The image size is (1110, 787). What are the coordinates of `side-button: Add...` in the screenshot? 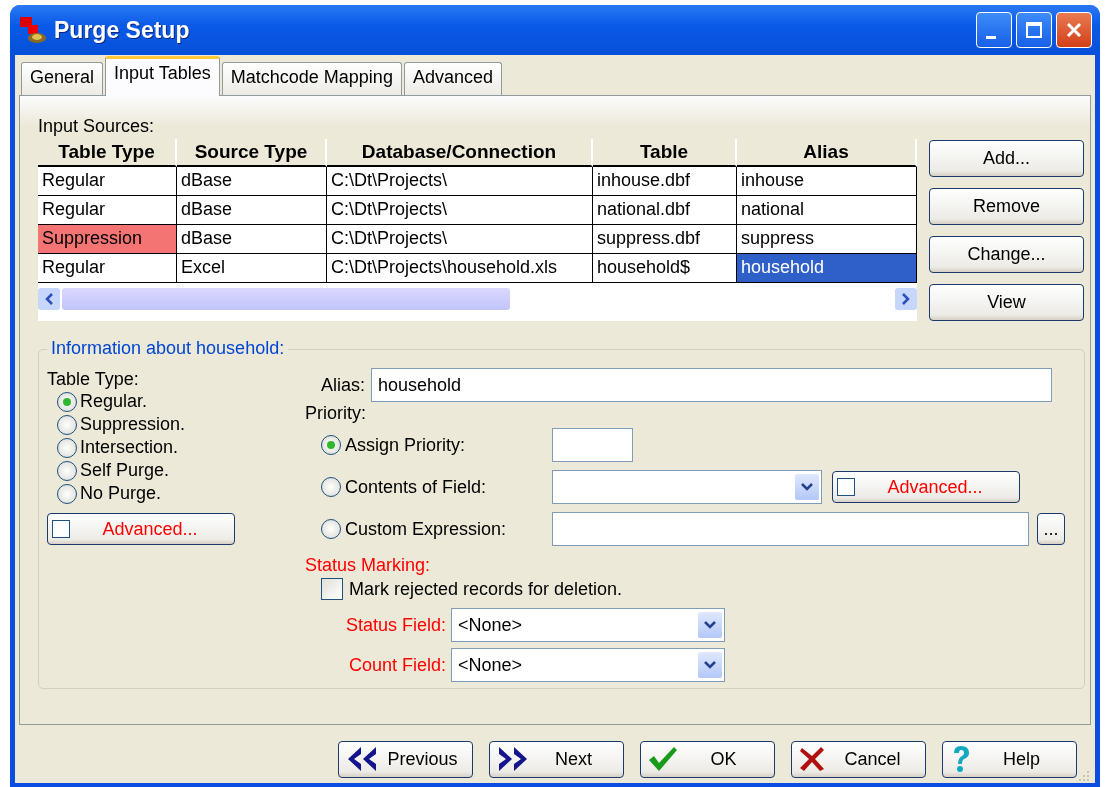 It's located at (1006, 158).